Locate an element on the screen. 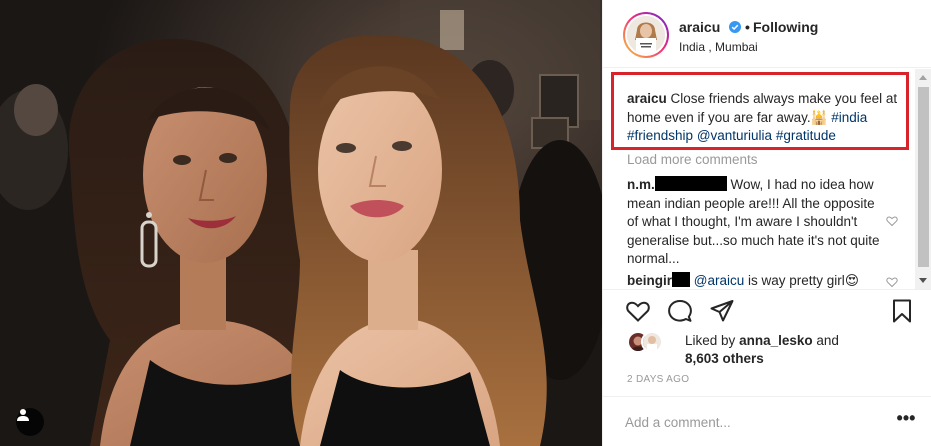  speech-bubble-icon is located at coordinates (680, 311).